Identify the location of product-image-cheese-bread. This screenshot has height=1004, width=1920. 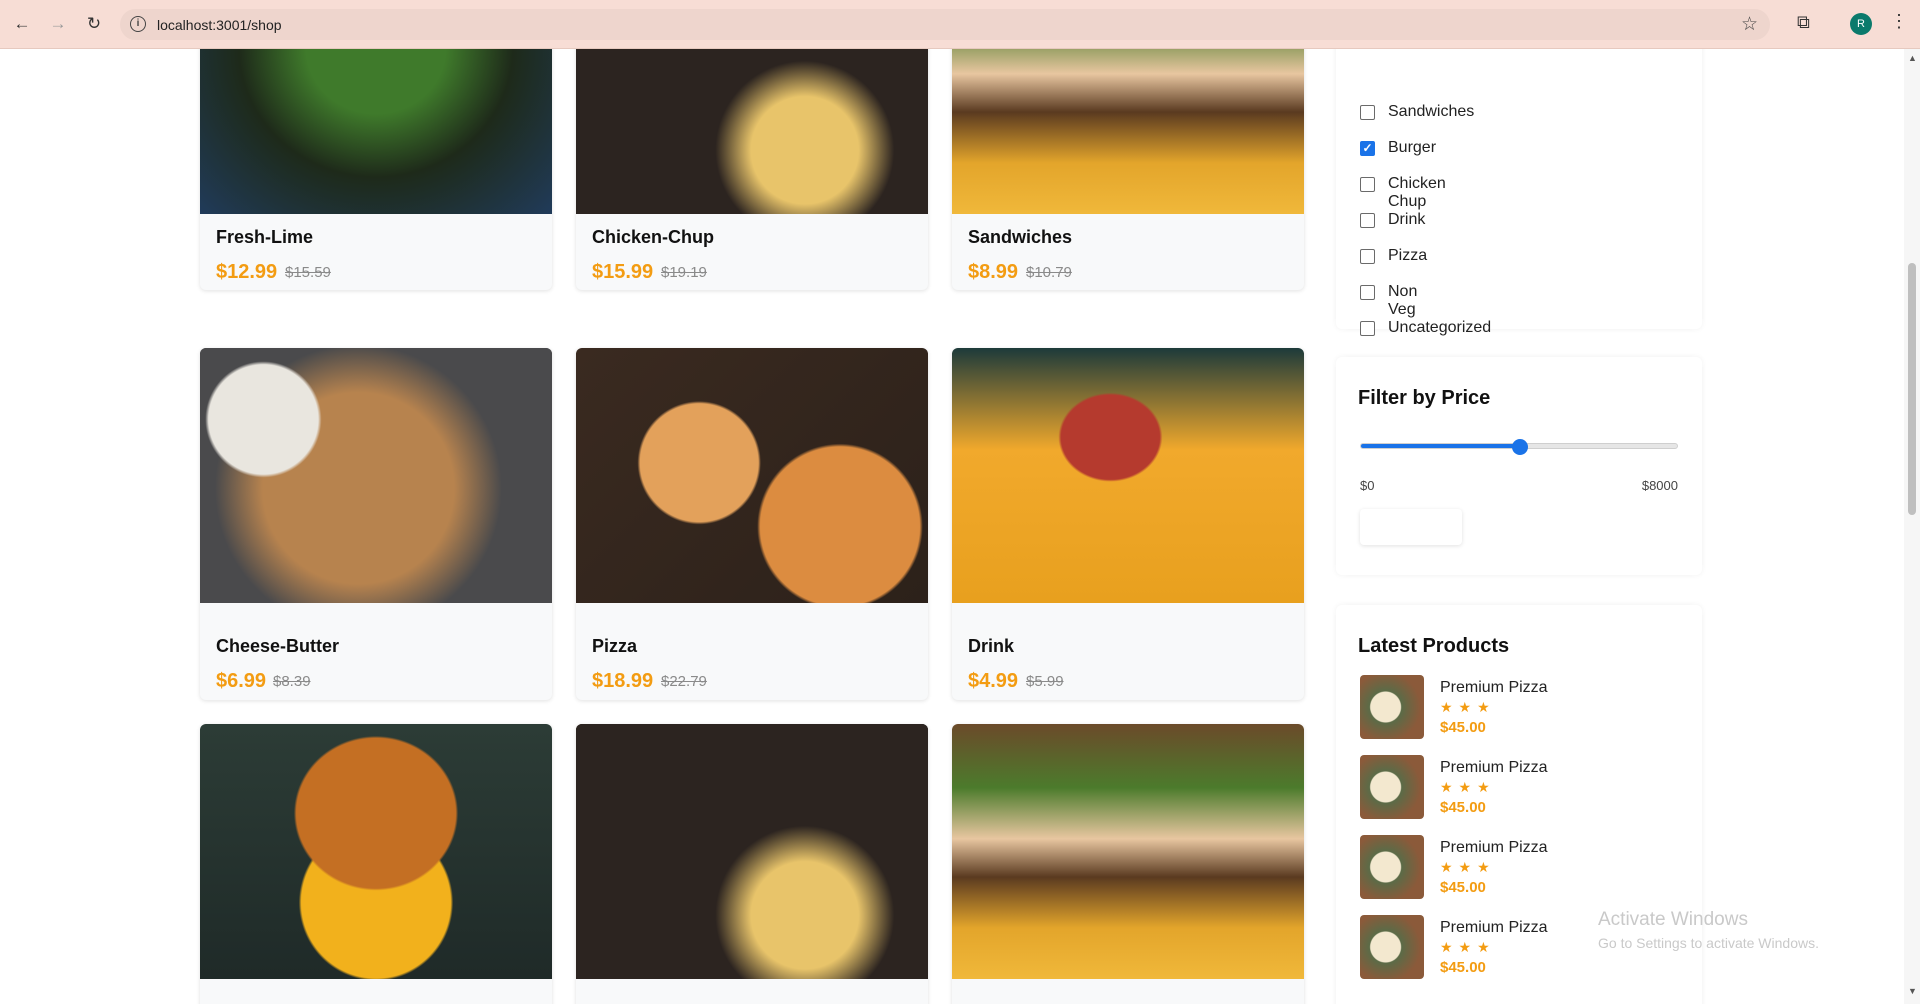
(376, 475).